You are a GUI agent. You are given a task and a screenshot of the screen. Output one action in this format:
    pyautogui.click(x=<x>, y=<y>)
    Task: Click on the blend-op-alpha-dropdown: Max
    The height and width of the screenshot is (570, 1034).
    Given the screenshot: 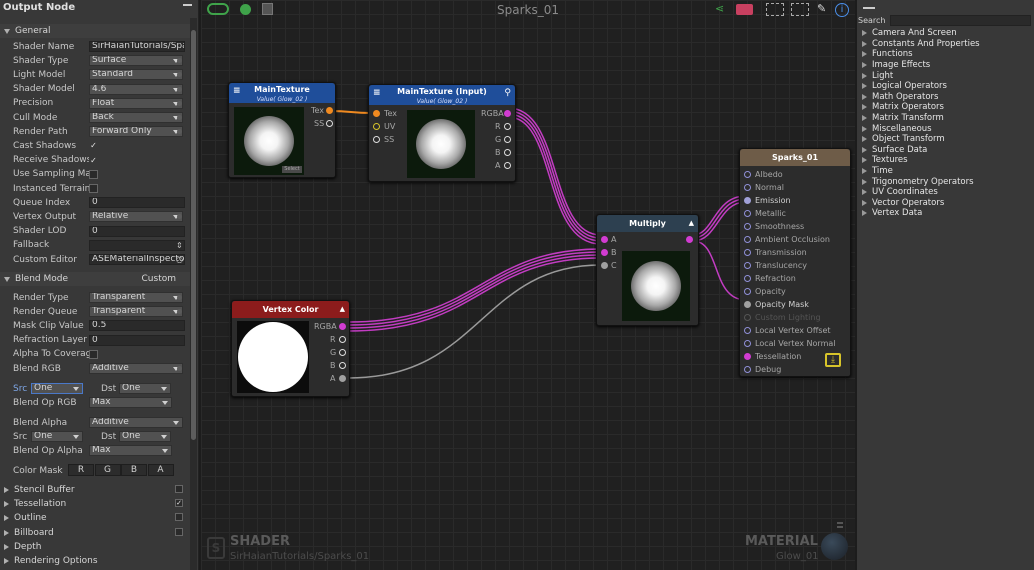 What is the action you would take?
    pyautogui.click(x=130, y=450)
    